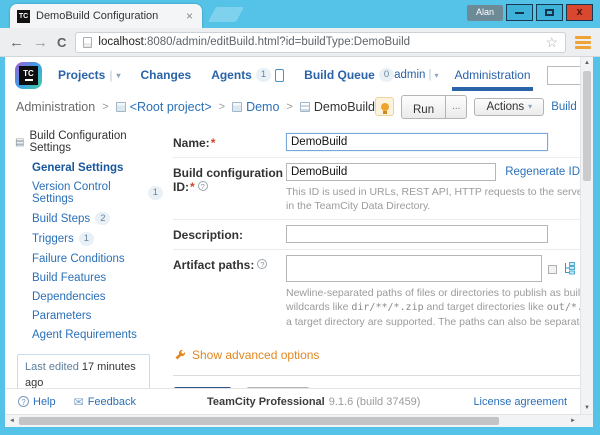 The image size is (600, 435). Describe the element at coordinates (180, 354) in the screenshot. I see `wrench-icon` at that location.